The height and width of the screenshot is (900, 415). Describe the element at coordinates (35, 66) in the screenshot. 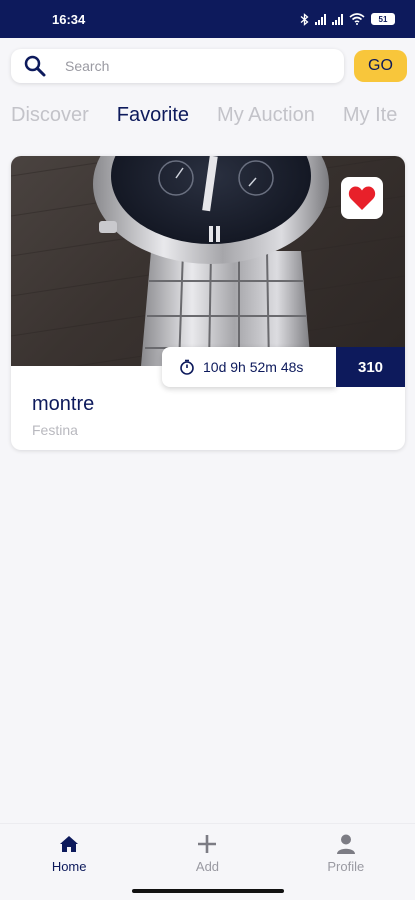

I see `search-icon` at that location.